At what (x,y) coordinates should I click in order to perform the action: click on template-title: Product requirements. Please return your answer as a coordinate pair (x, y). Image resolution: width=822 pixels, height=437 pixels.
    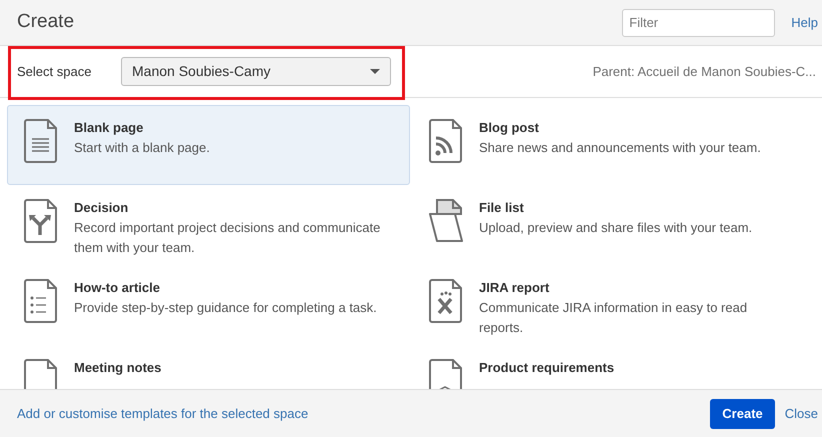
    Looking at the image, I should click on (546, 368).